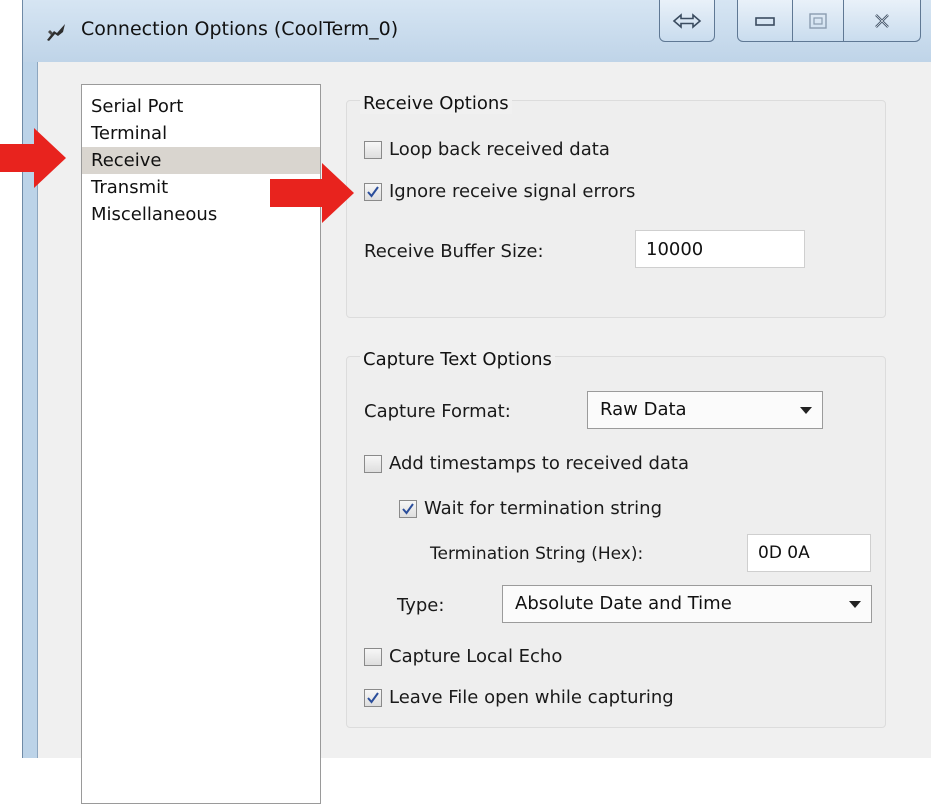 The height and width of the screenshot is (804, 931). What do you see at coordinates (421, 605) in the screenshot?
I see `type-label: Type:` at bounding box center [421, 605].